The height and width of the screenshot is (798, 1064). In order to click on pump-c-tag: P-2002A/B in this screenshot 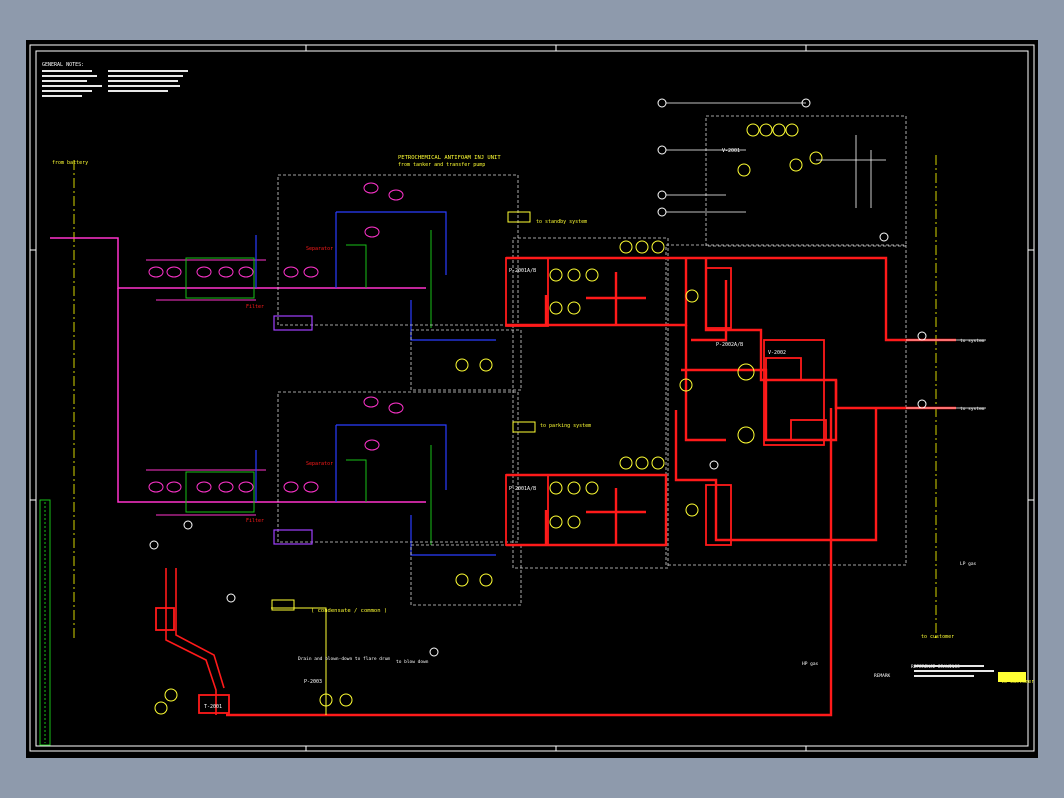, I will do `click(729, 345)`.